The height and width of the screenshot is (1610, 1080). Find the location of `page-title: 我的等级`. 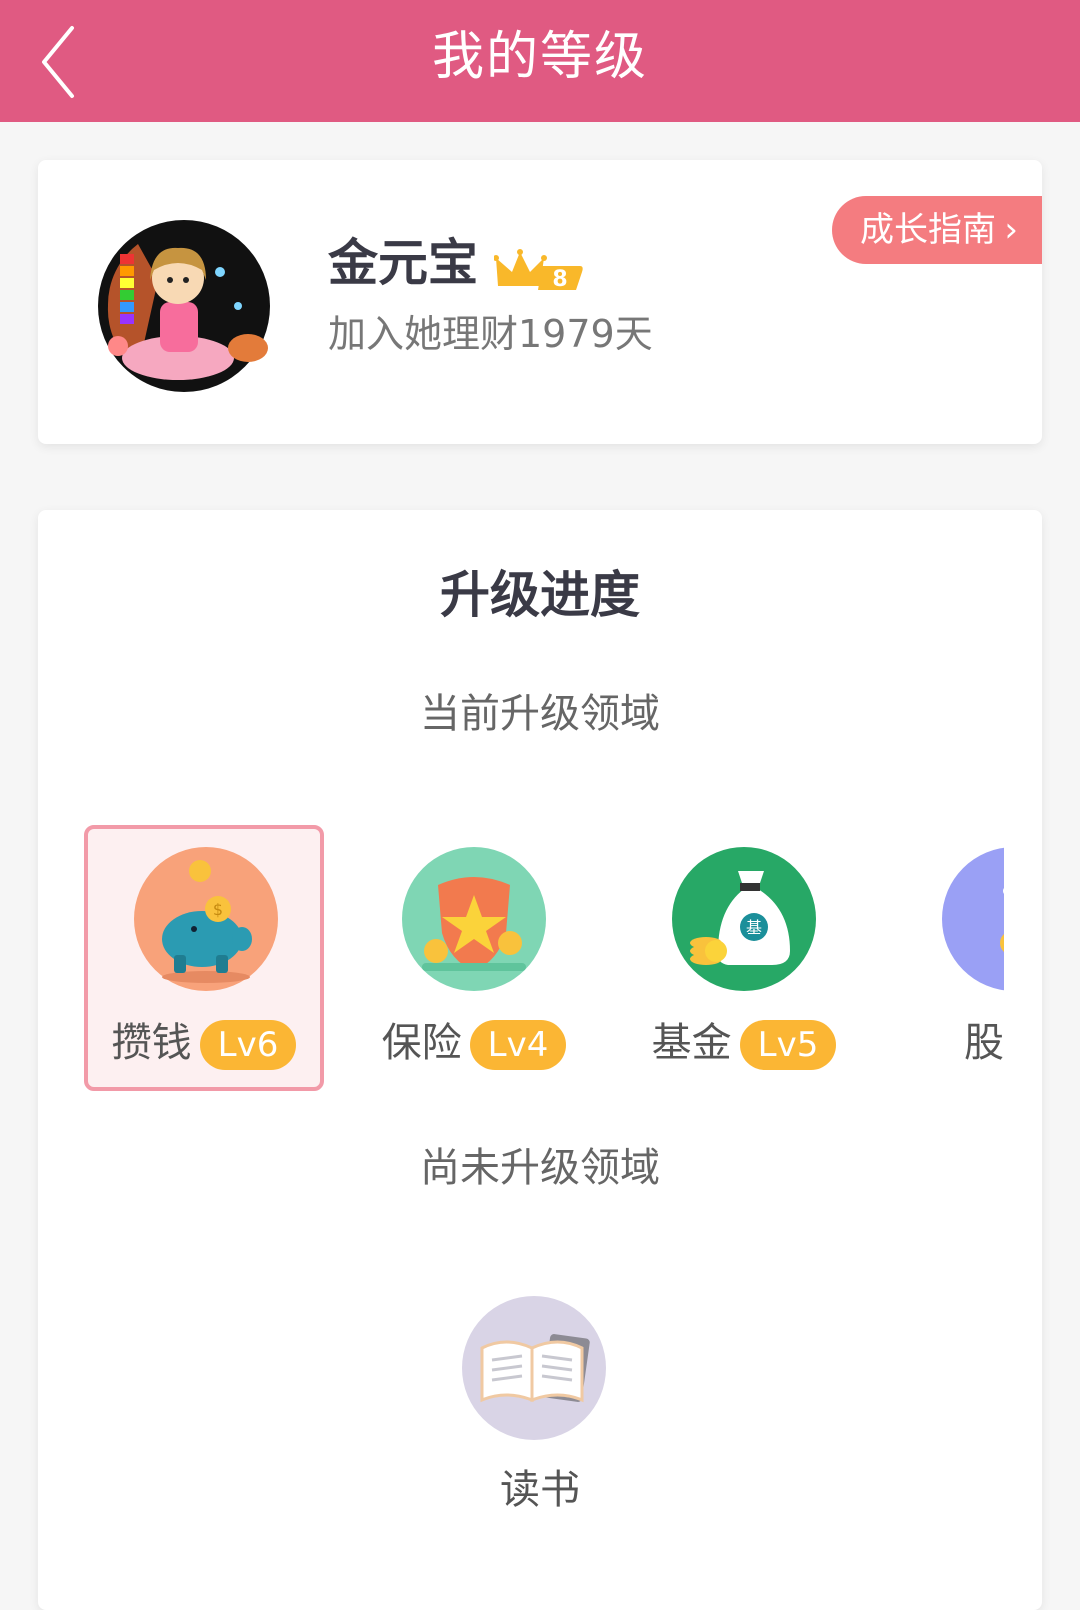

page-title: 我的等级 is located at coordinates (539, 57).